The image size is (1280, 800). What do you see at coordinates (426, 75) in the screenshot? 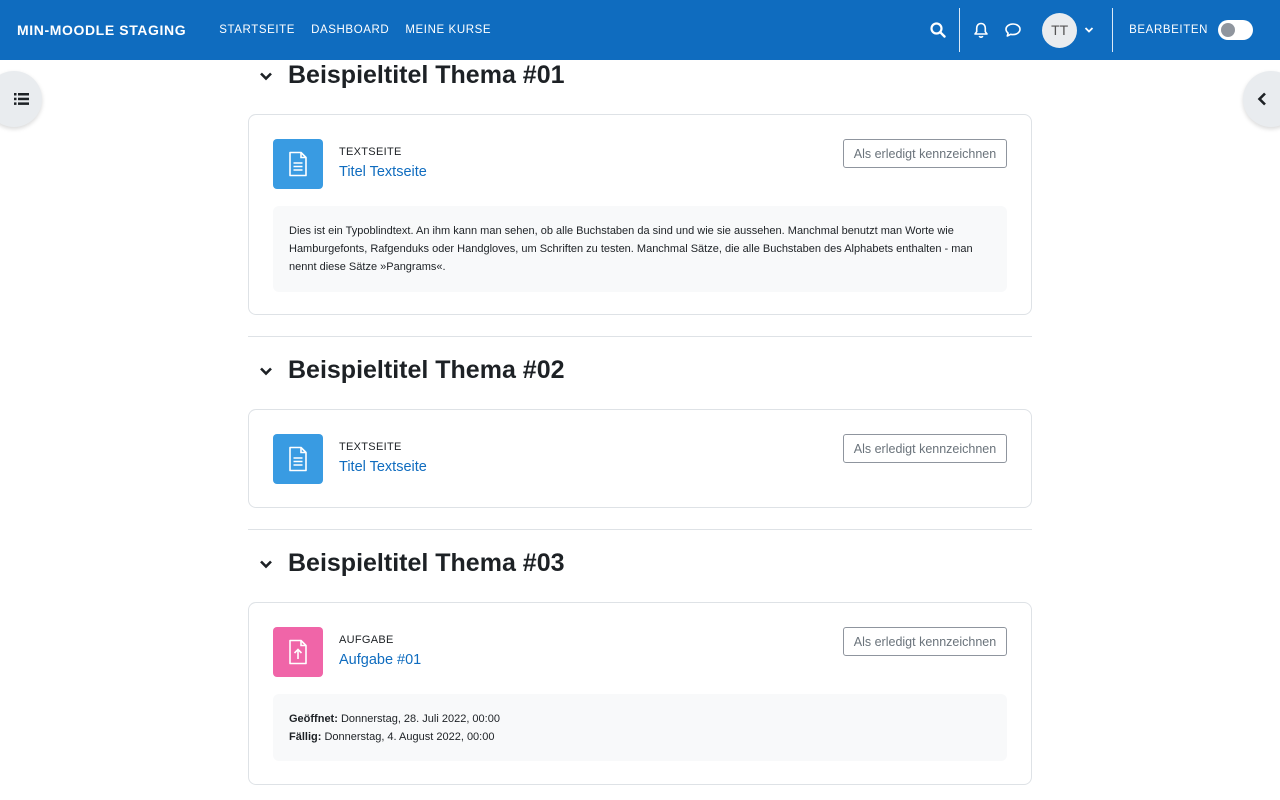
I see `section-title: Beispieltitel Thema #01` at bounding box center [426, 75].